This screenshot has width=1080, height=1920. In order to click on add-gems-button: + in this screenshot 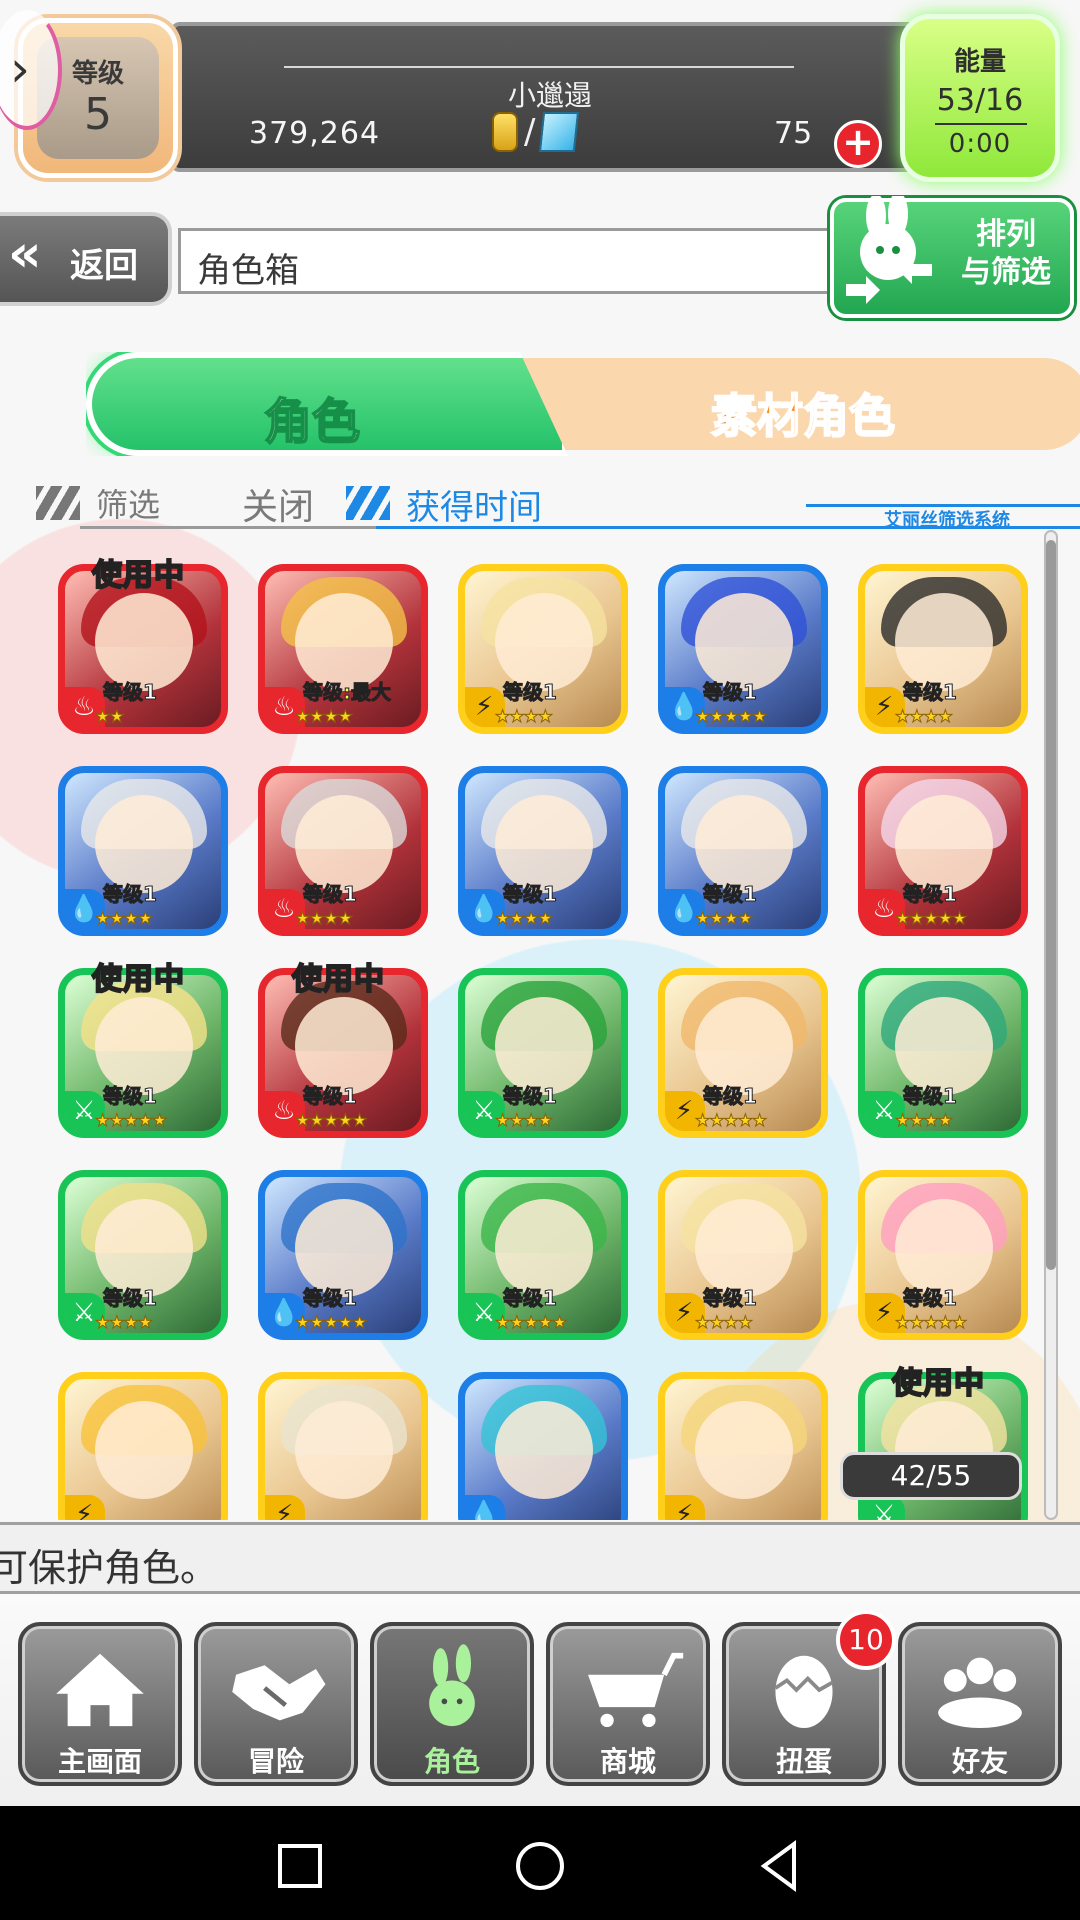, I will do `click(858, 144)`.